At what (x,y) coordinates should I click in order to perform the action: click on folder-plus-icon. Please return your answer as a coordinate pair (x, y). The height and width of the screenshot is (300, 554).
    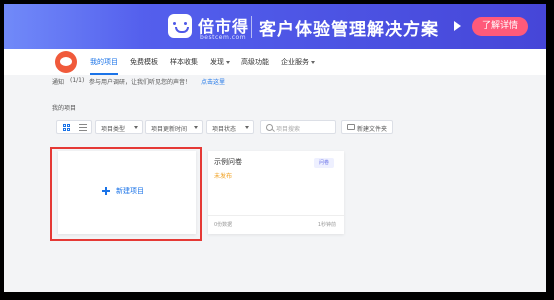
    Looking at the image, I should click on (351, 127).